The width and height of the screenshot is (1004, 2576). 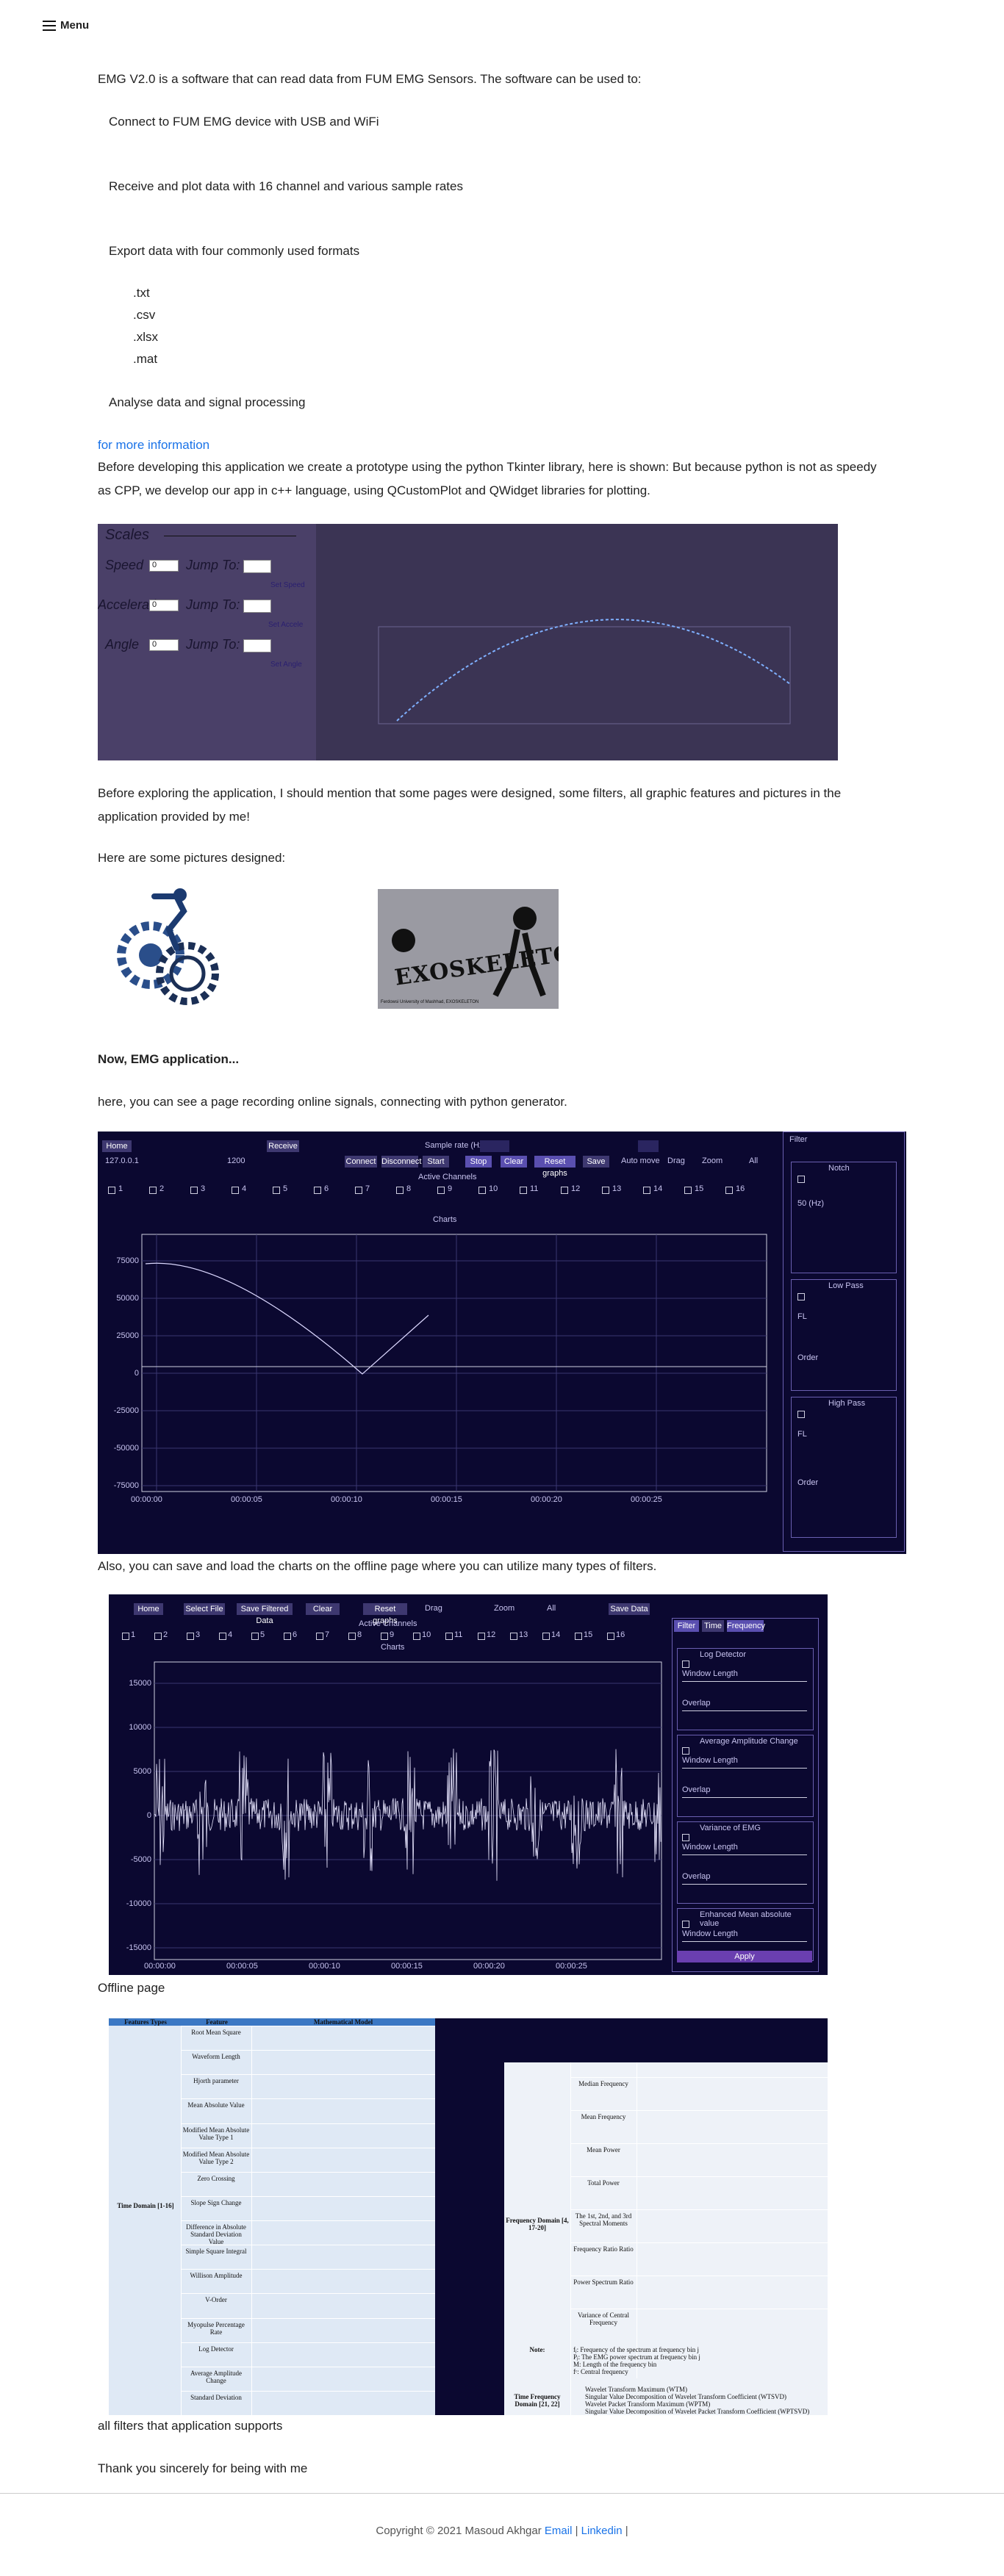 What do you see at coordinates (801, 1179) in the screenshot?
I see `notch-checkbox` at bounding box center [801, 1179].